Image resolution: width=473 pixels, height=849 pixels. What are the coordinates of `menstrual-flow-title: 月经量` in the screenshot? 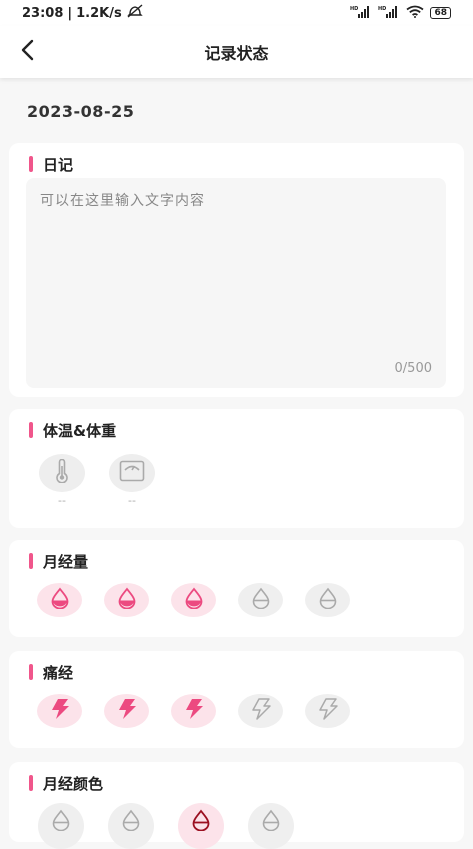 It's located at (59, 561).